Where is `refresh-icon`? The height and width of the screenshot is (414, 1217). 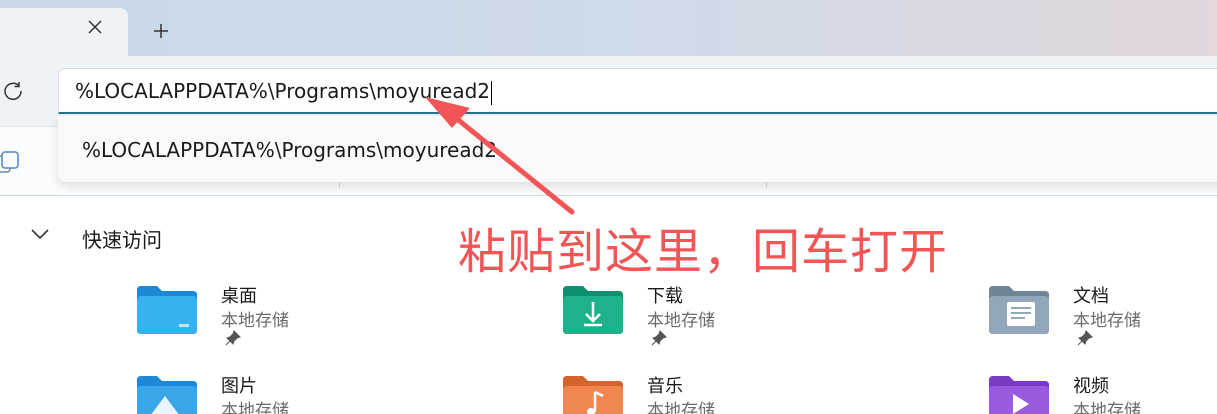
refresh-icon is located at coordinates (13, 91).